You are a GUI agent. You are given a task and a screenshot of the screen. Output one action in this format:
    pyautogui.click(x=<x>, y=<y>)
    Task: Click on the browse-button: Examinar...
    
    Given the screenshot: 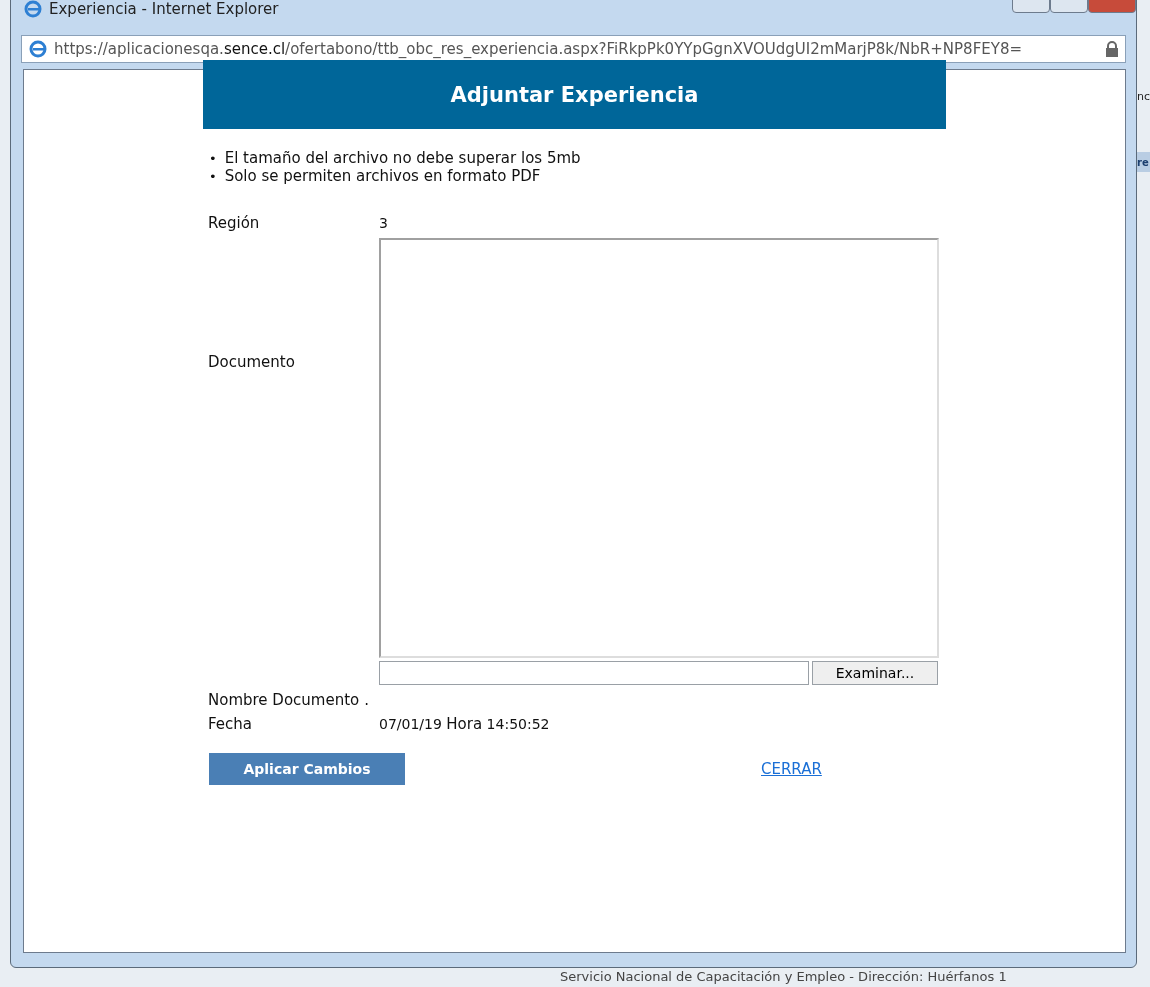 What is the action you would take?
    pyautogui.click(x=875, y=673)
    